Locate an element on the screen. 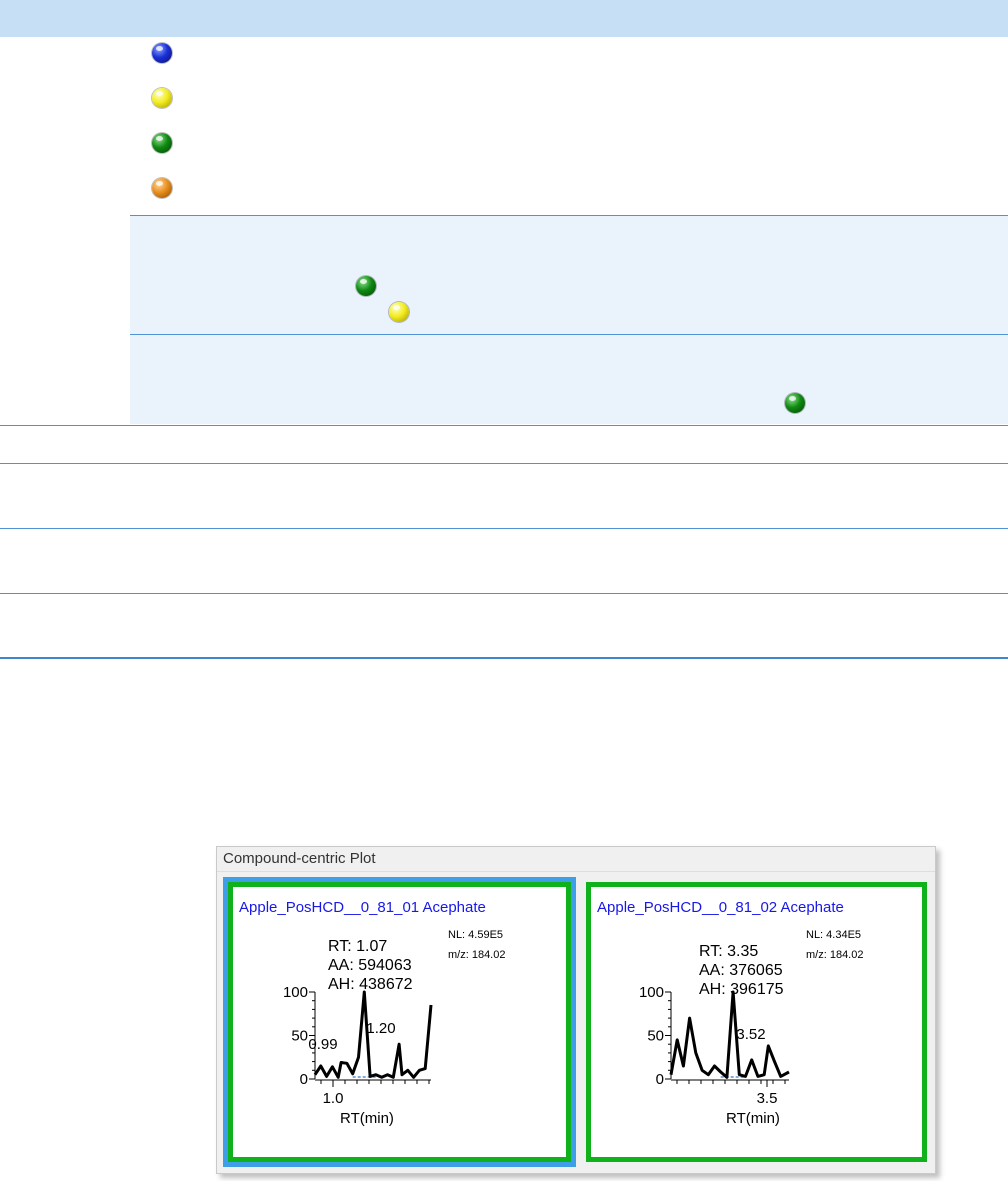 The height and width of the screenshot is (1181, 1008). aa-value: AA: 594063 is located at coordinates (370, 965).